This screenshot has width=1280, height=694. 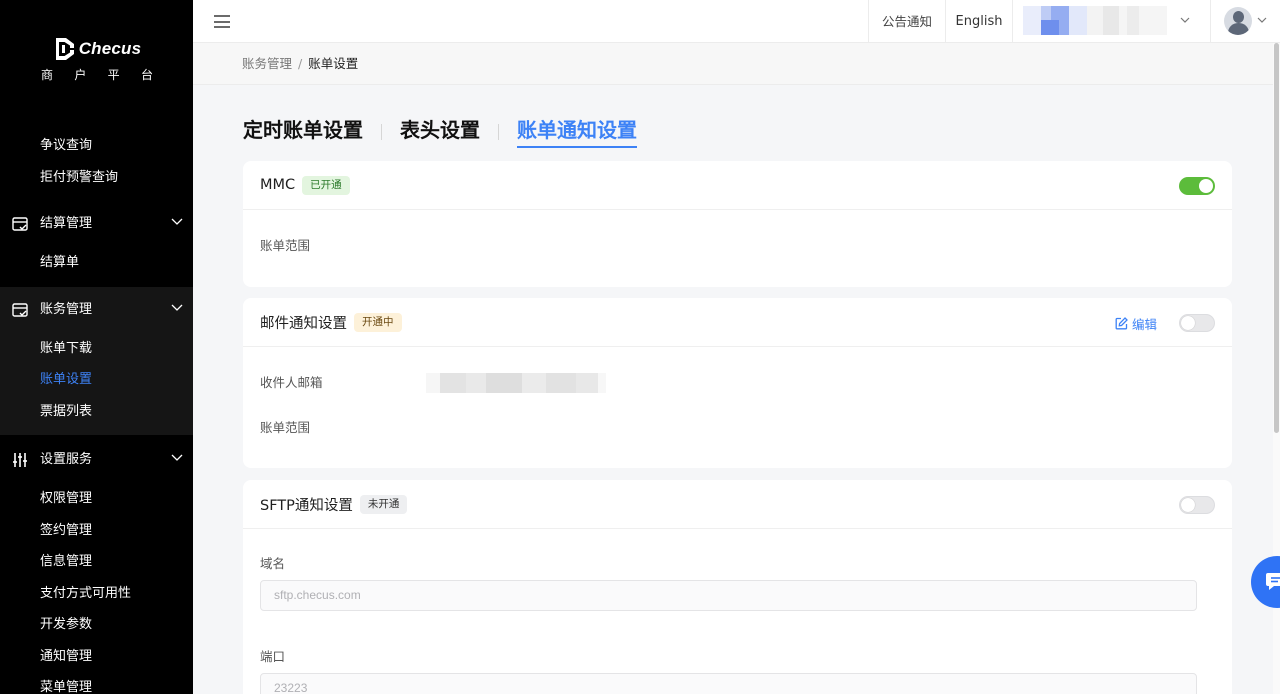 I want to click on status-badge: 未开通, so click(x=383, y=504).